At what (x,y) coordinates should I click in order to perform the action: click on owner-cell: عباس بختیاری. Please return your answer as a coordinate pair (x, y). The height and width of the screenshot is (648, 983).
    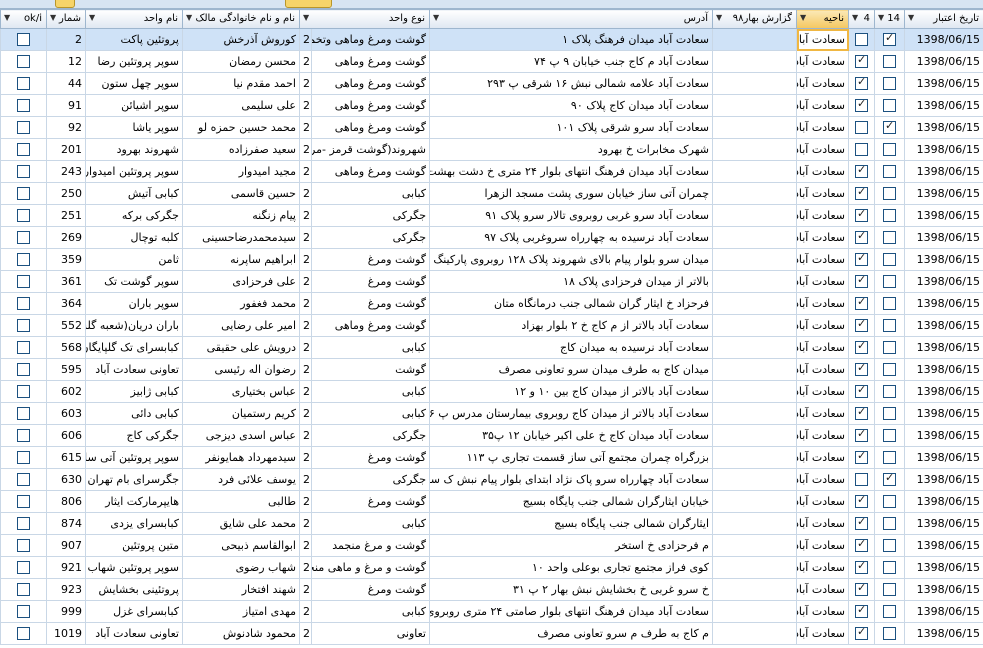
    Looking at the image, I should click on (241, 391).